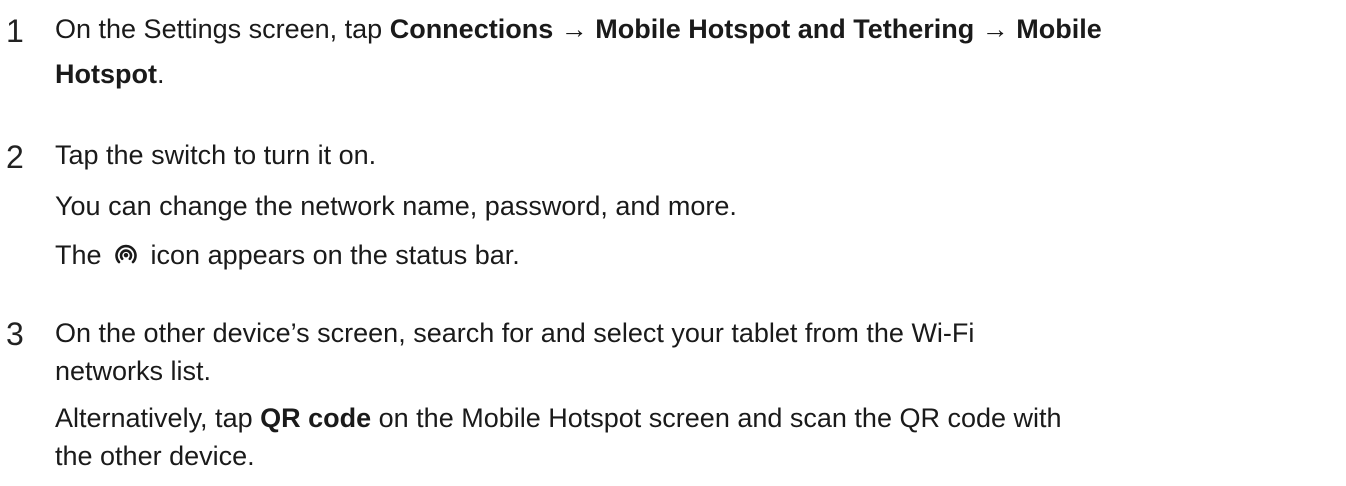 Image resolution: width=1346 pixels, height=486 pixels. What do you see at coordinates (15, 31) in the screenshot?
I see `step-number: 1` at bounding box center [15, 31].